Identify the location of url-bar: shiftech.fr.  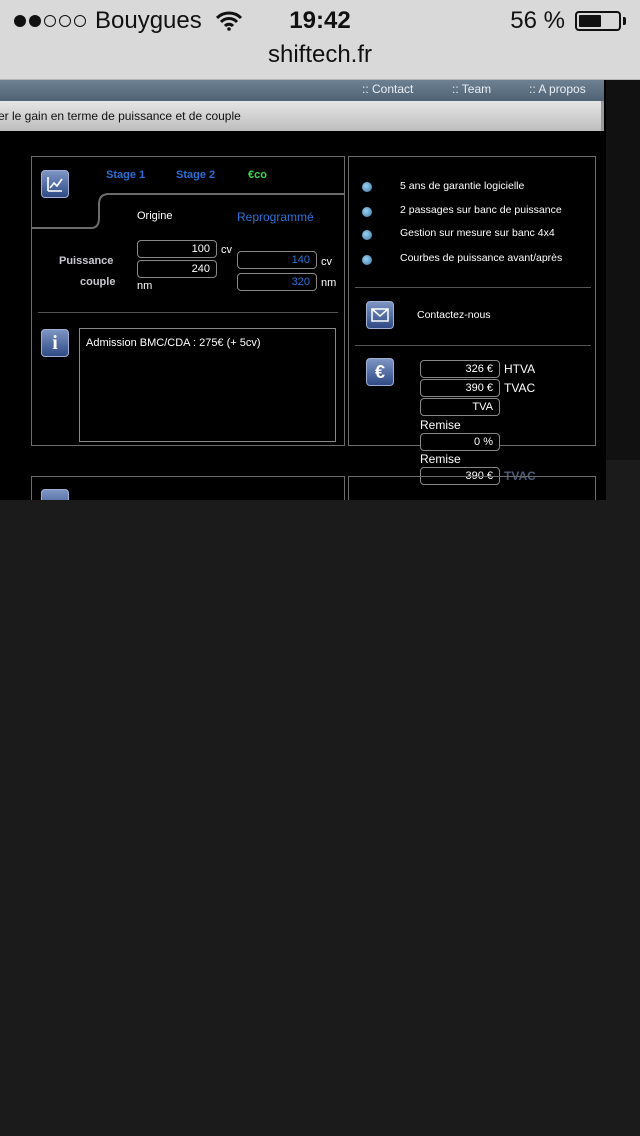
(320, 60).